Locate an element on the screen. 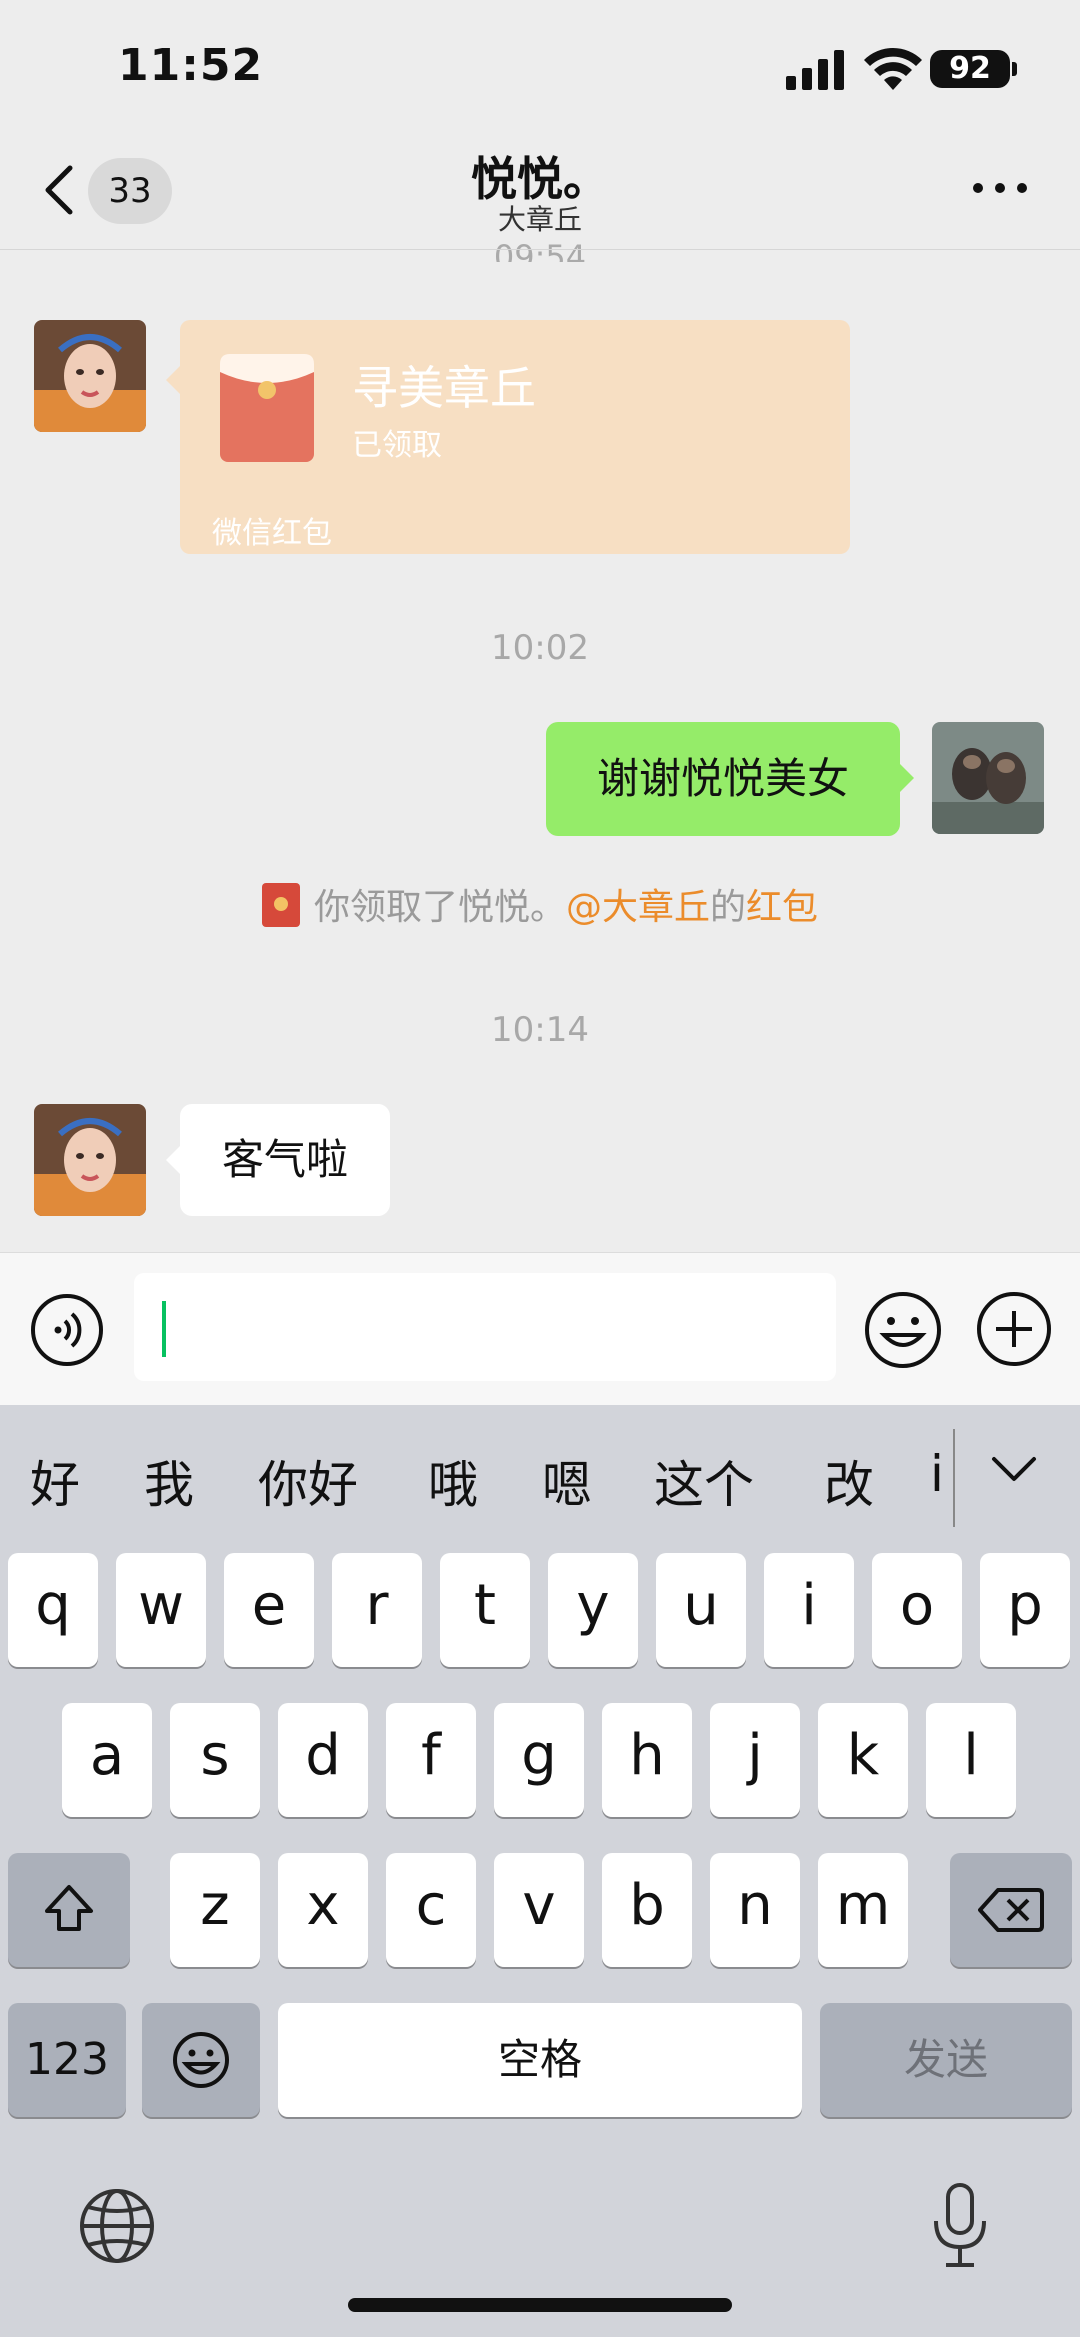 The width and height of the screenshot is (1080, 2337). shift-icon is located at coordinates (69, 1908).